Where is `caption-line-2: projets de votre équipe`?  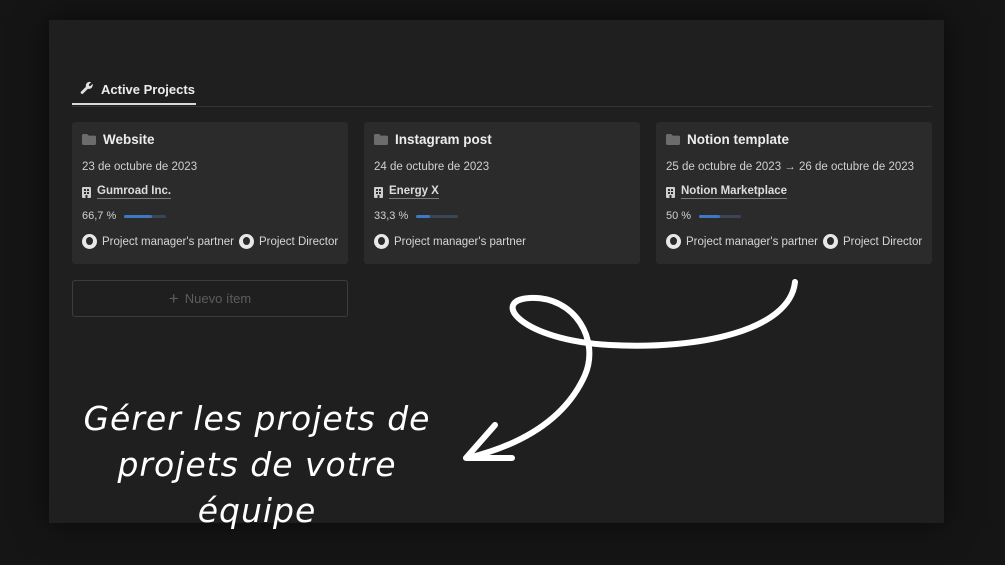
caption-line-2: projets de votre équipe is located at coordinates (257, 487).